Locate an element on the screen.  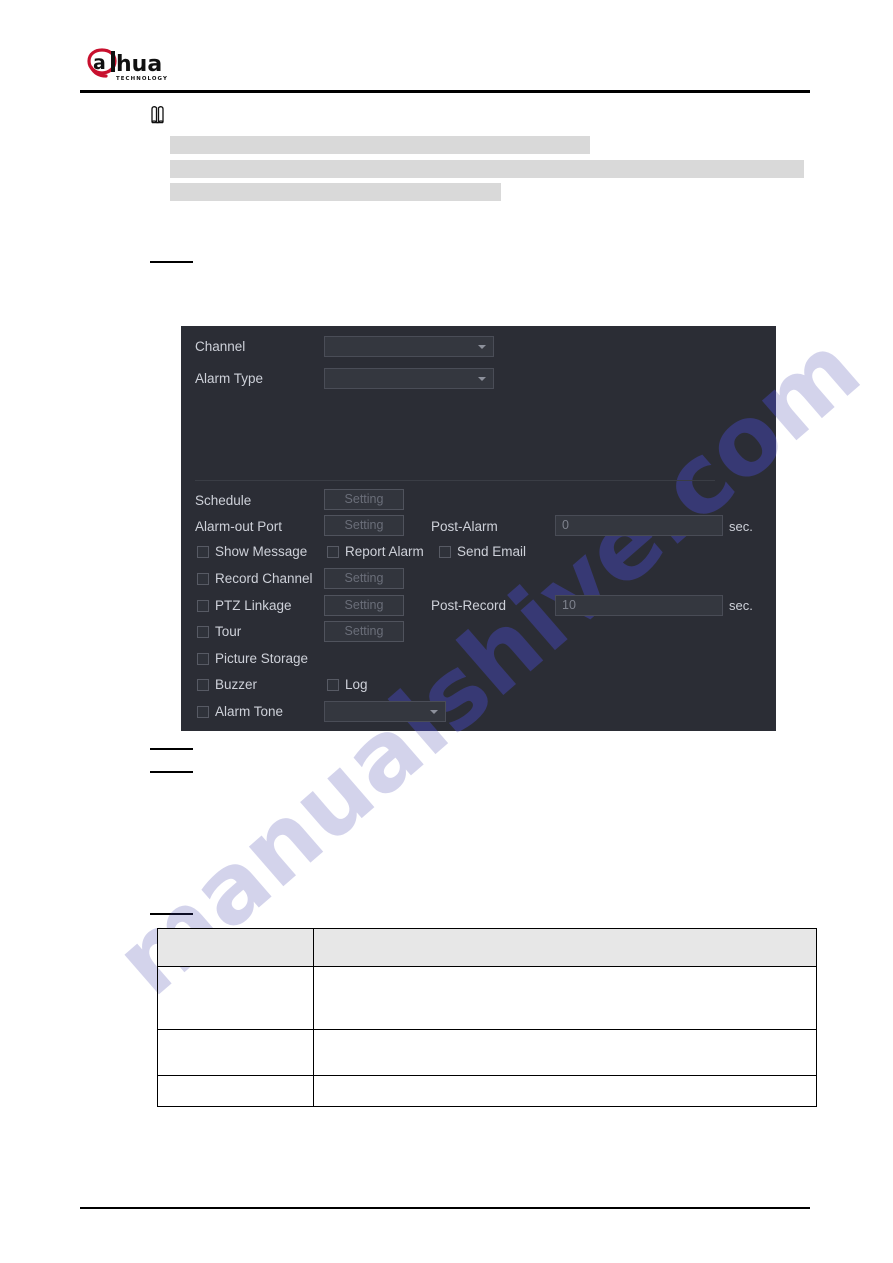
channel-select is located at coordinates (409, 346).